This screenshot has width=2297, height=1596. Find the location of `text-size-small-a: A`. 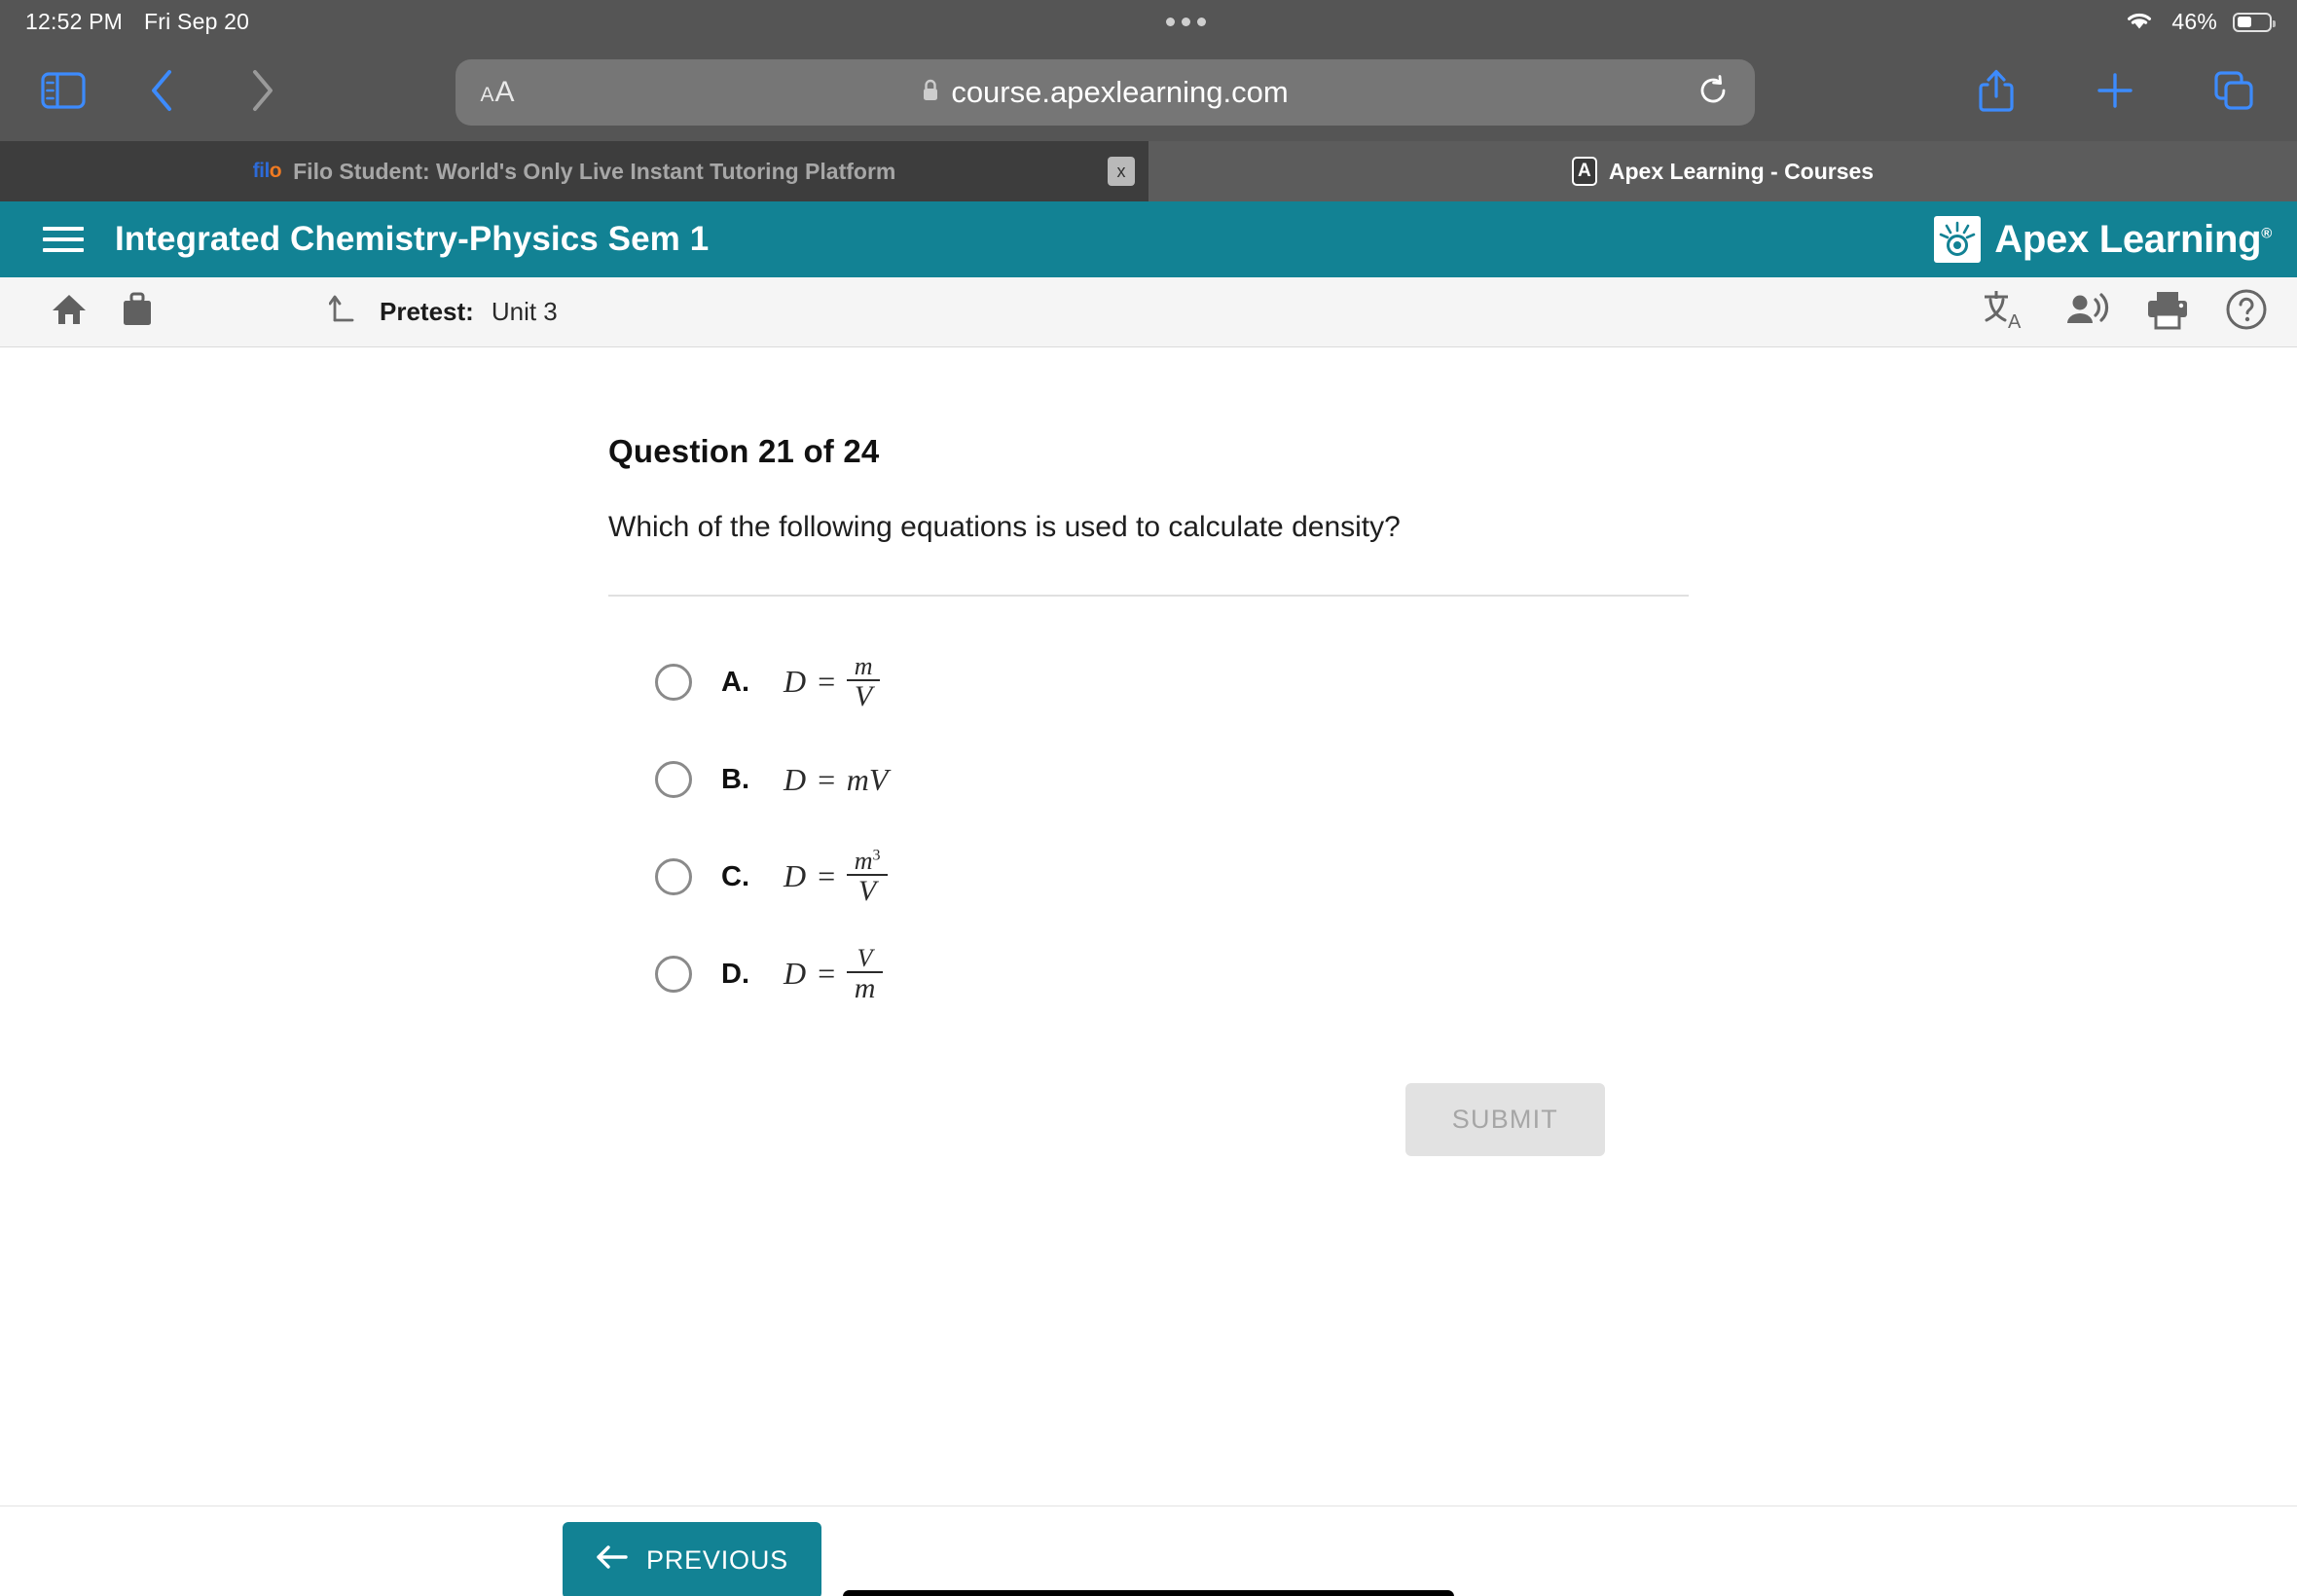

text-size-small-a: A is located at coordinates (487, 95).